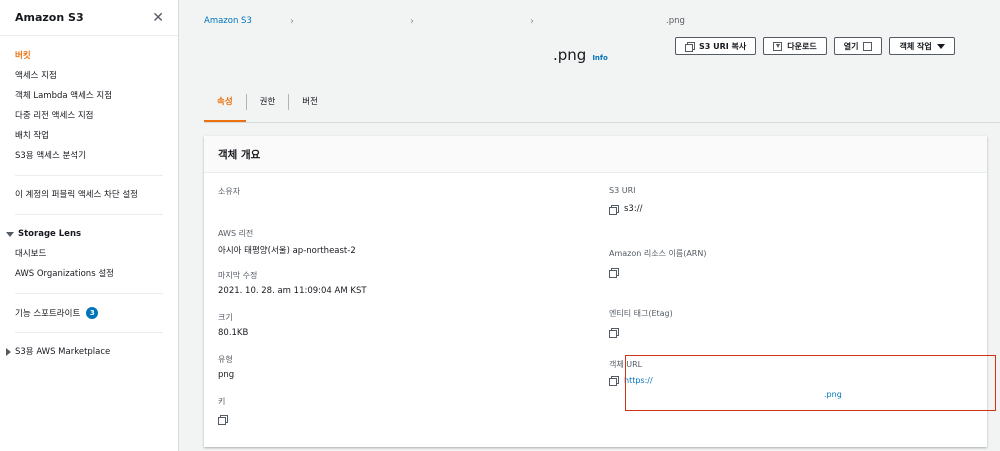 This screenshot has height=451, width=1000. I want to click on field-label: Amazon 리소스 이름(ARN), so click(658, 253).